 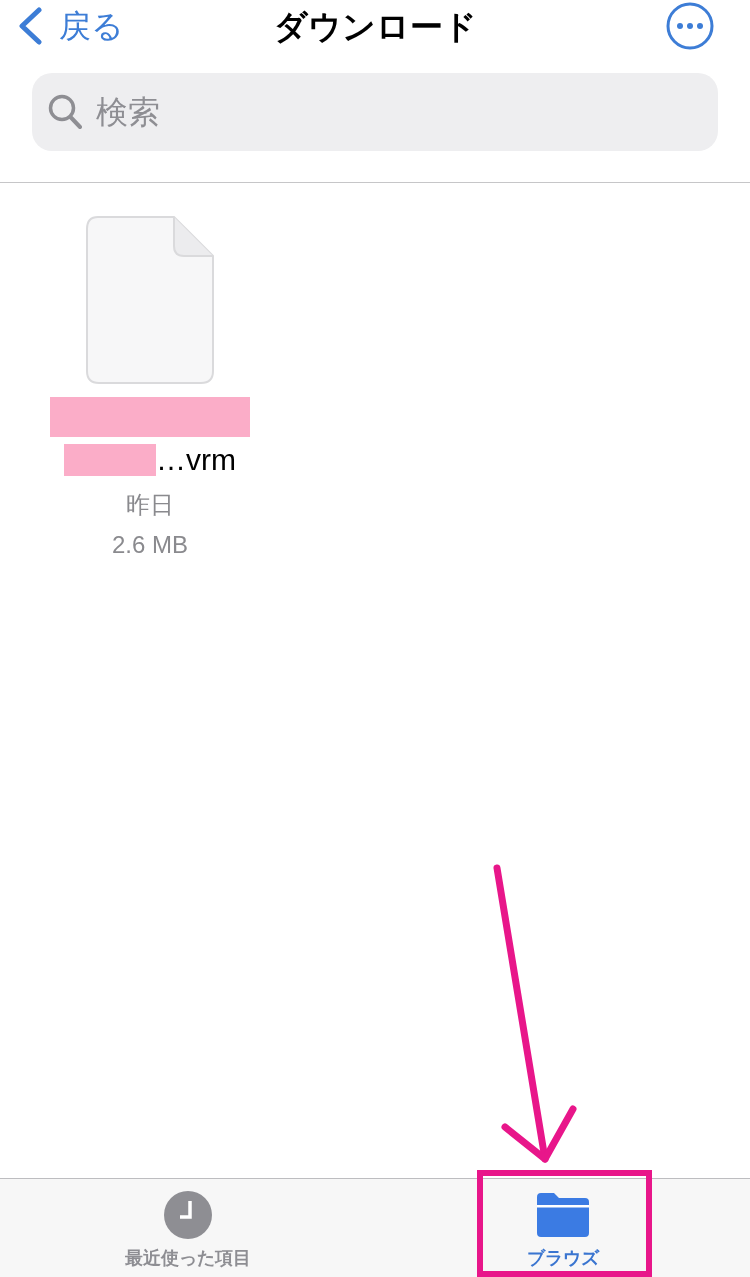 I want to click on more-icon, so click(x=690, y=26).